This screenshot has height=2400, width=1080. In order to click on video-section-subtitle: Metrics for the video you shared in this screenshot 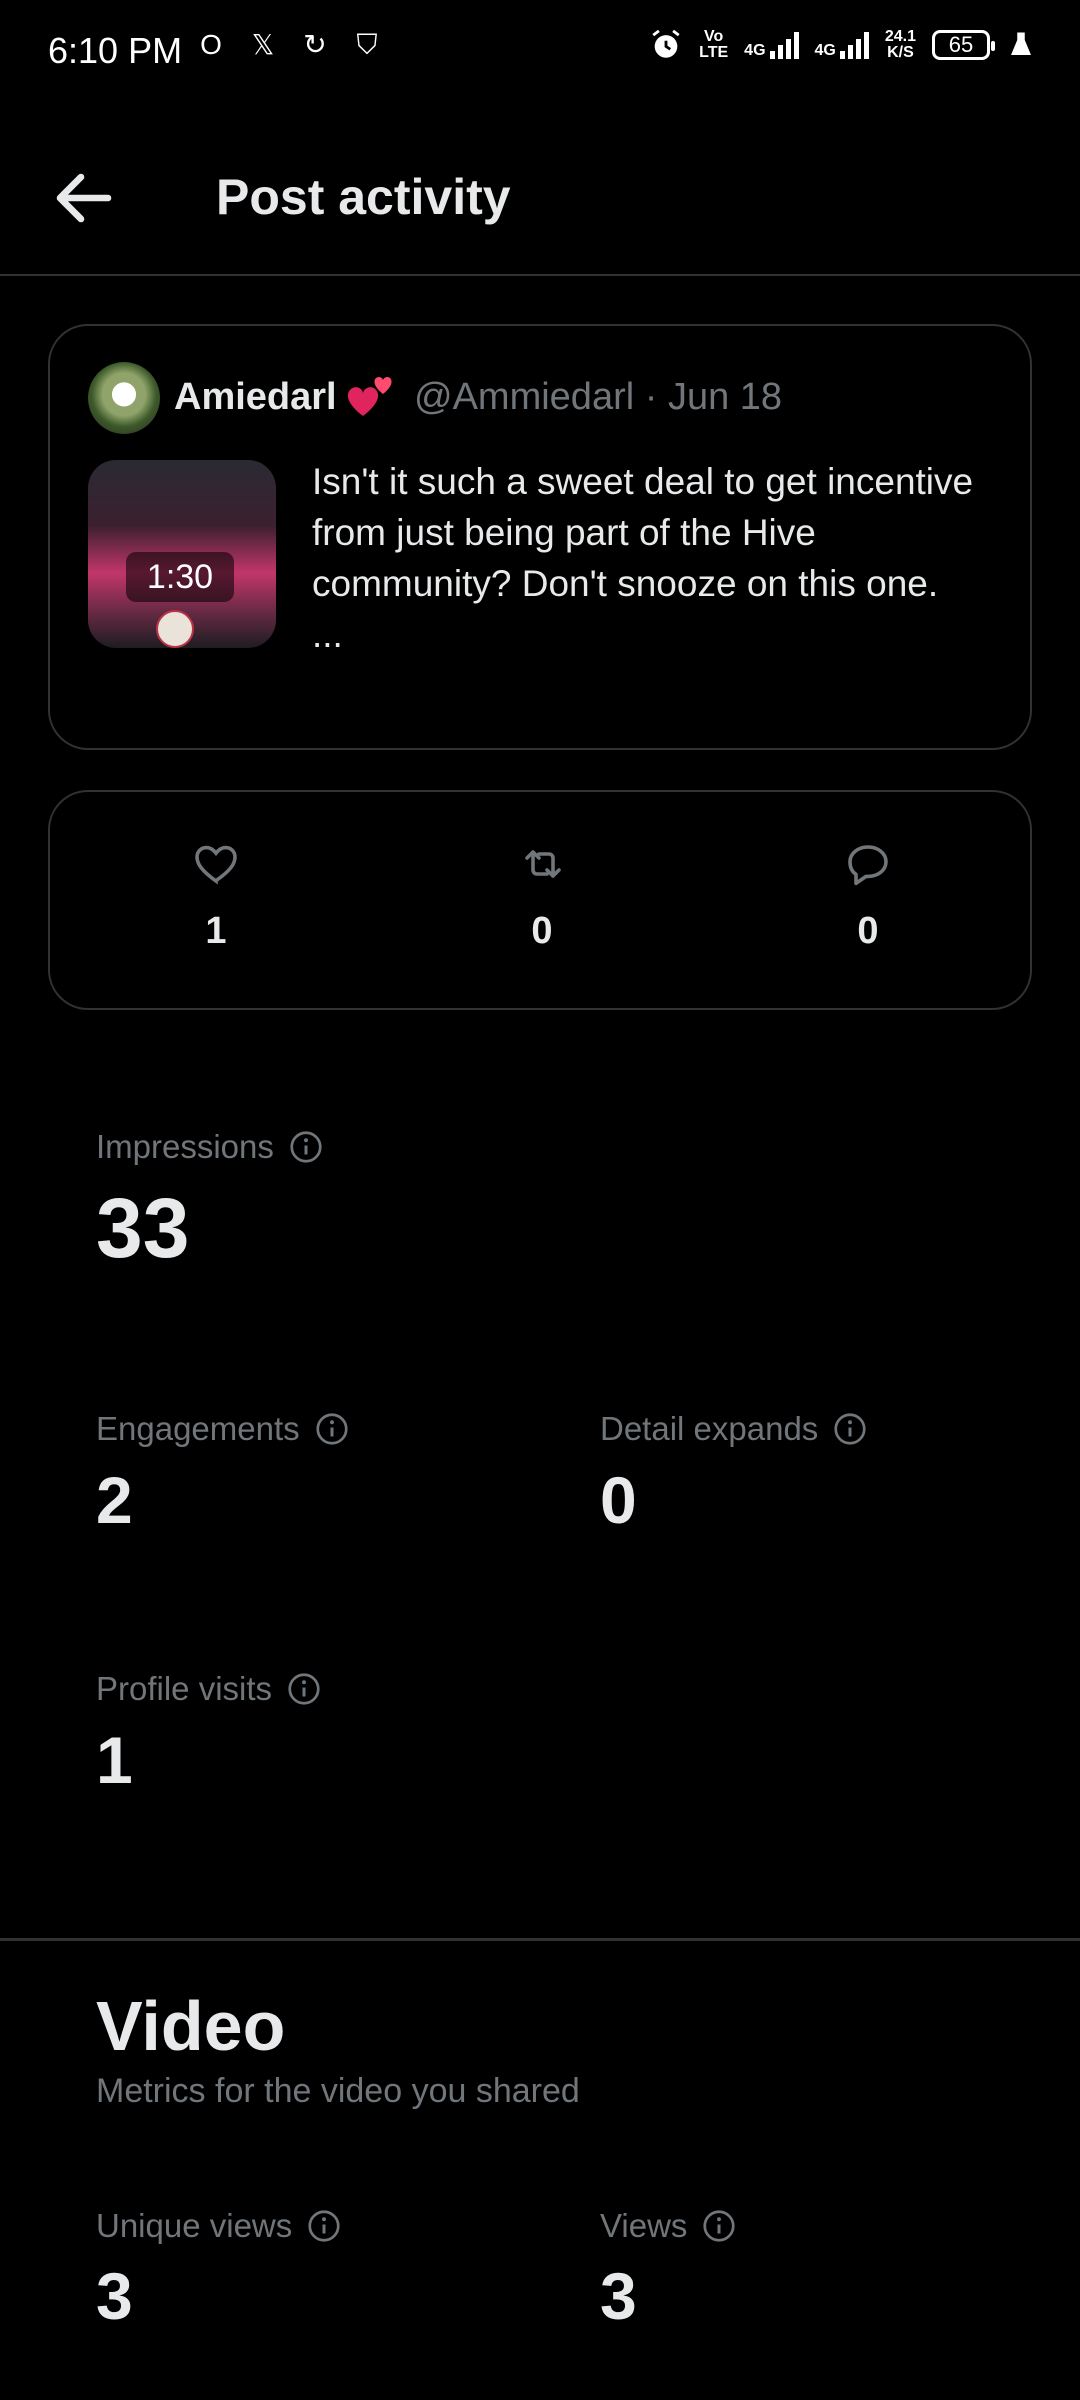, I will do `click(338, 2091)`.